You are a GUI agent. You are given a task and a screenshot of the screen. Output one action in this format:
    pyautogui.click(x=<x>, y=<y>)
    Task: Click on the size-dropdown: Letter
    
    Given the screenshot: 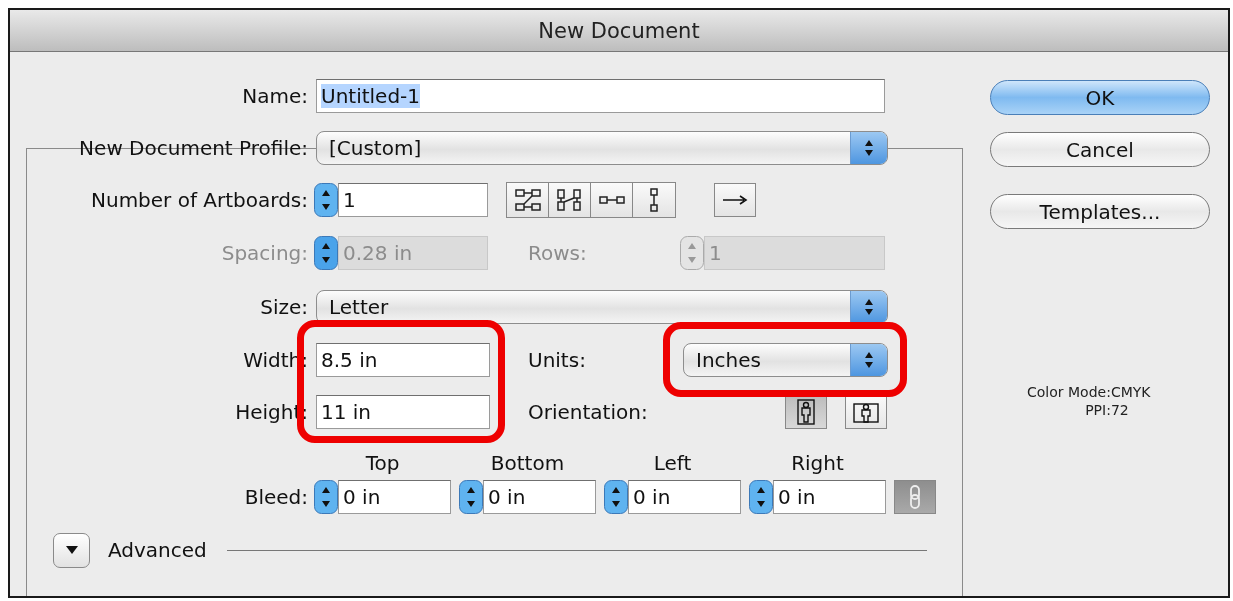 What is the action you would take?
    pyautogui.click(x=602, y=307)
    